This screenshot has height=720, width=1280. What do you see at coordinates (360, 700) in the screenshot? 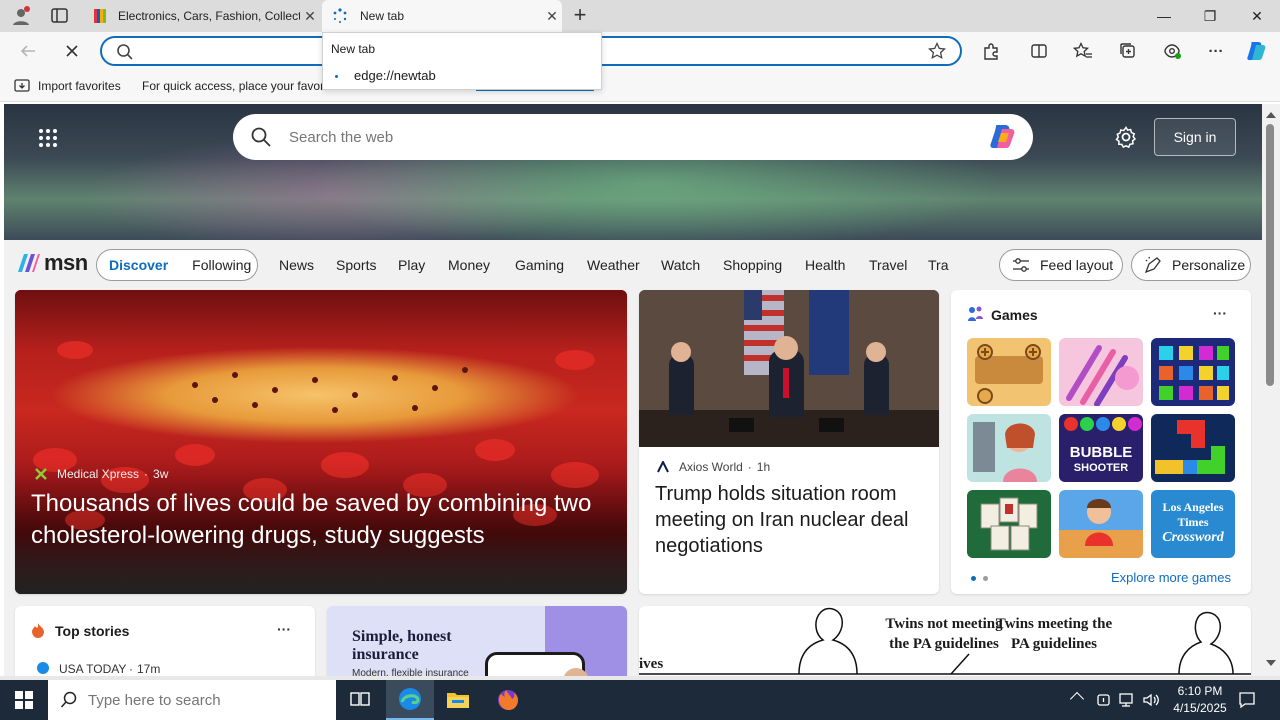
I see `task-view-icon` at bounding box center [360, 700].